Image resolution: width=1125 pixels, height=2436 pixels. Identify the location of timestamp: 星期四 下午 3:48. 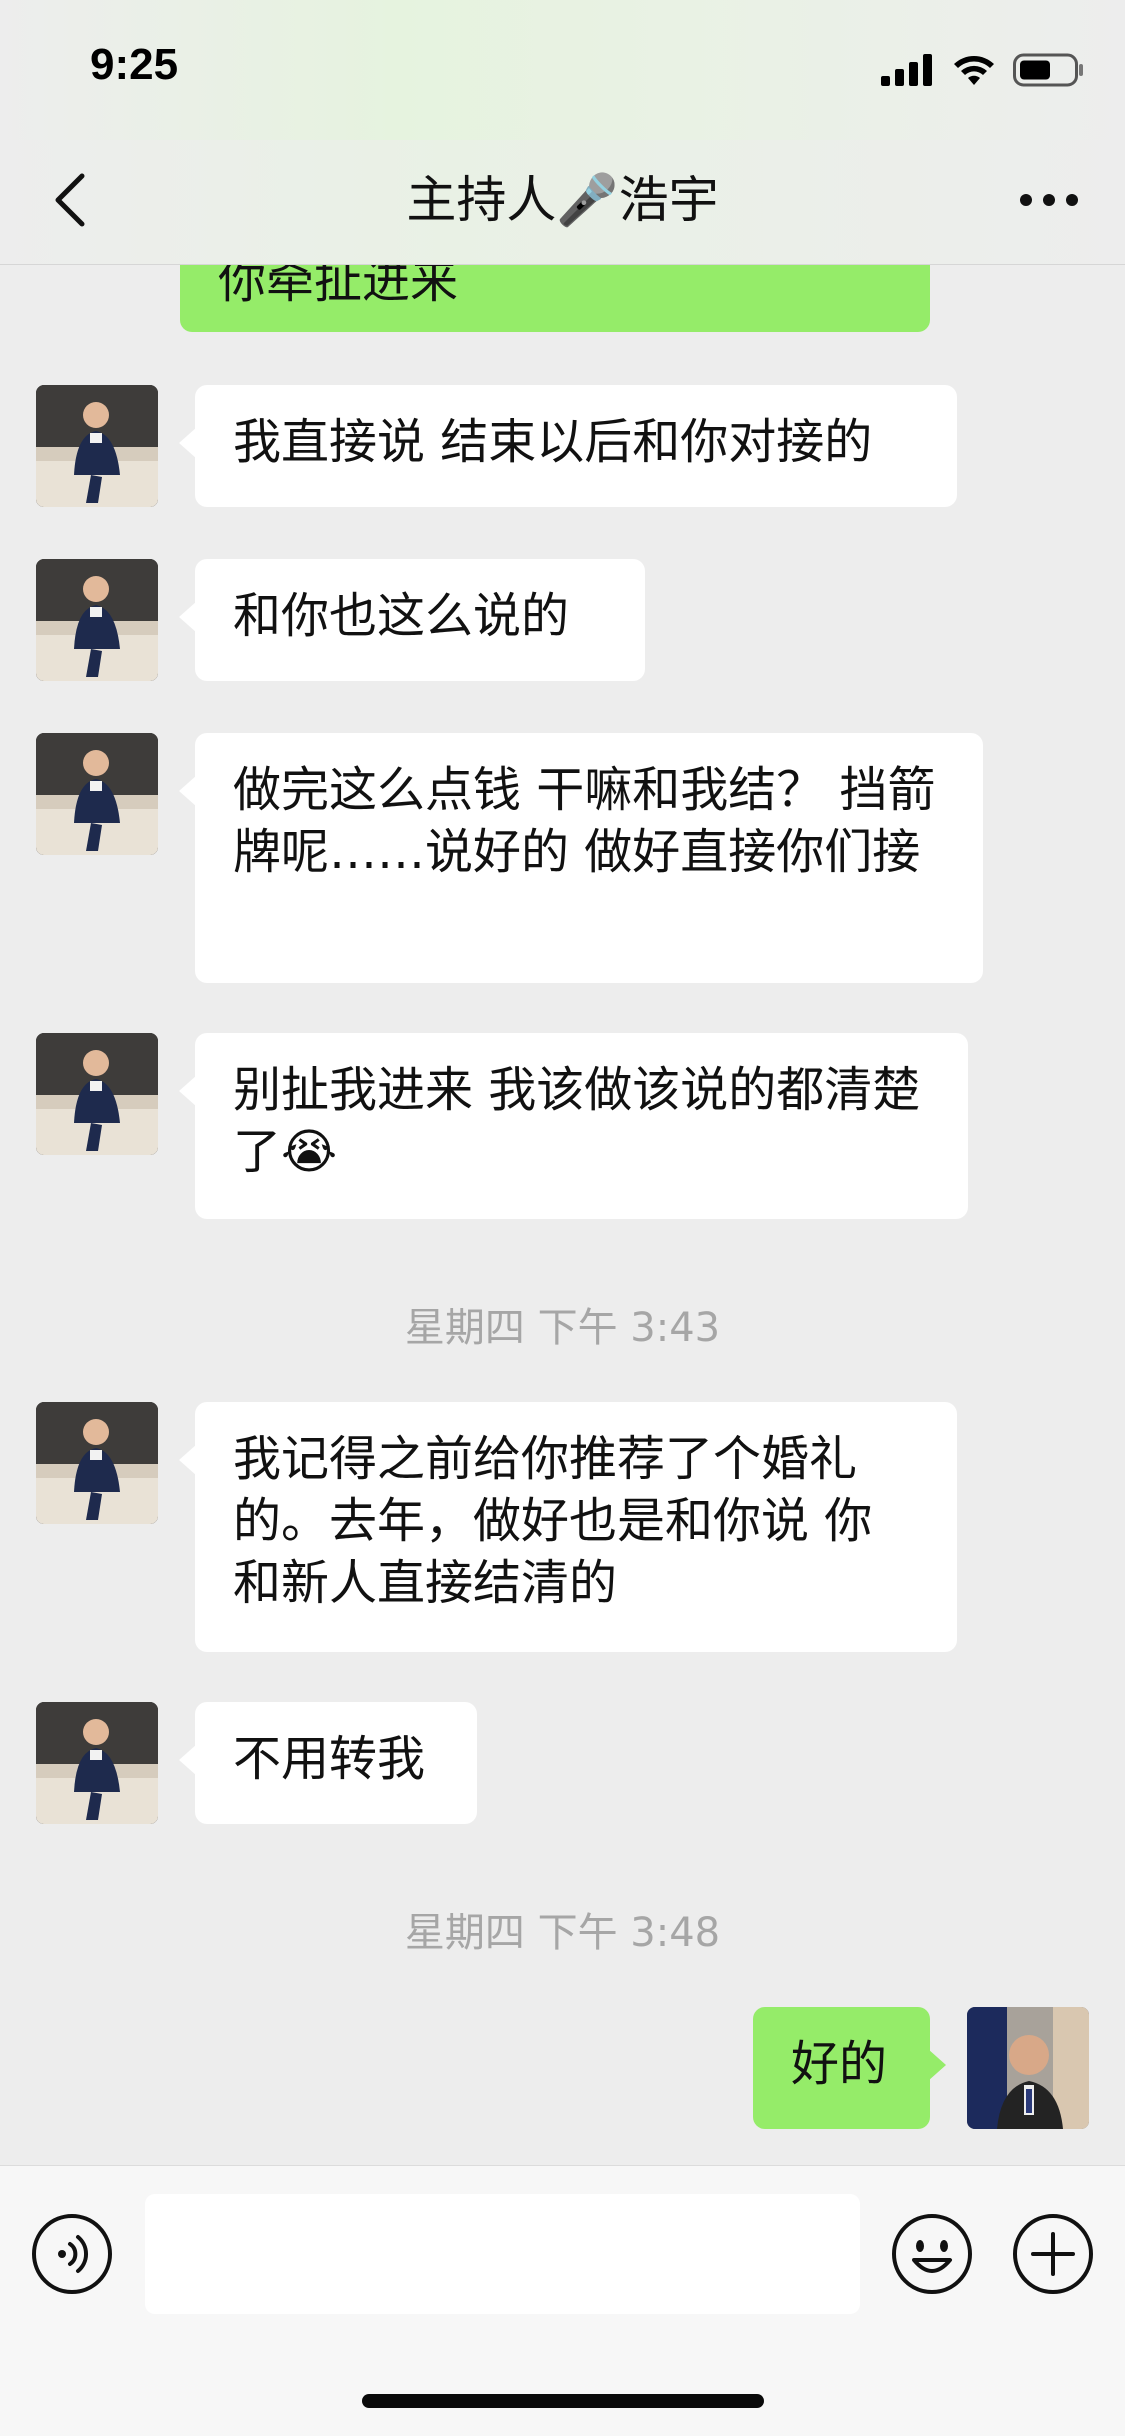
(562, 1933).